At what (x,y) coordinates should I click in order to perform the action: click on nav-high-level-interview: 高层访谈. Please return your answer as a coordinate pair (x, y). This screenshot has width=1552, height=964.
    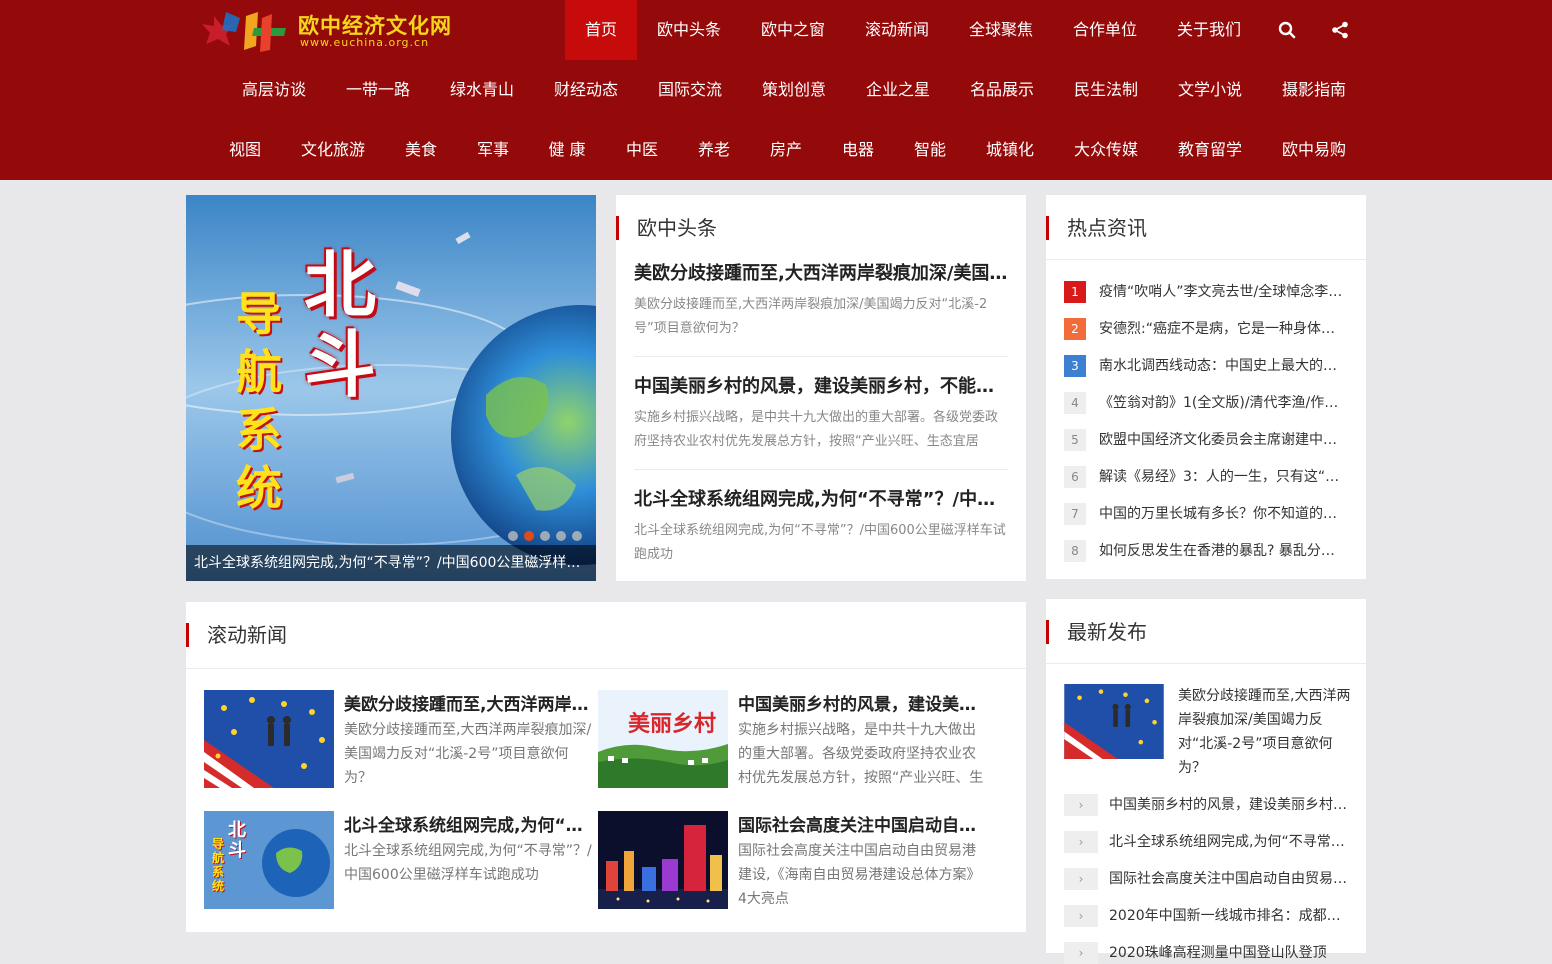
    Looking at the image, I should click on (274, 90).